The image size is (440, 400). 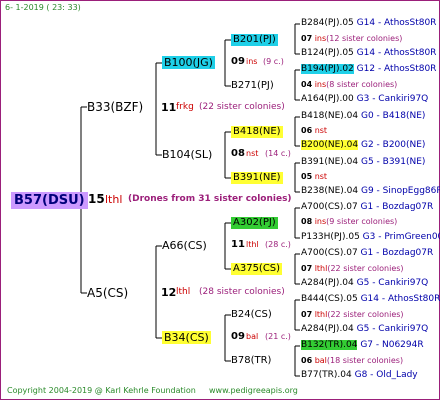 What do you see at coordinates (273, 61) in the screenshot?
I see `queen-b100-note: (9 c.)` at bounding box center [273, 61].